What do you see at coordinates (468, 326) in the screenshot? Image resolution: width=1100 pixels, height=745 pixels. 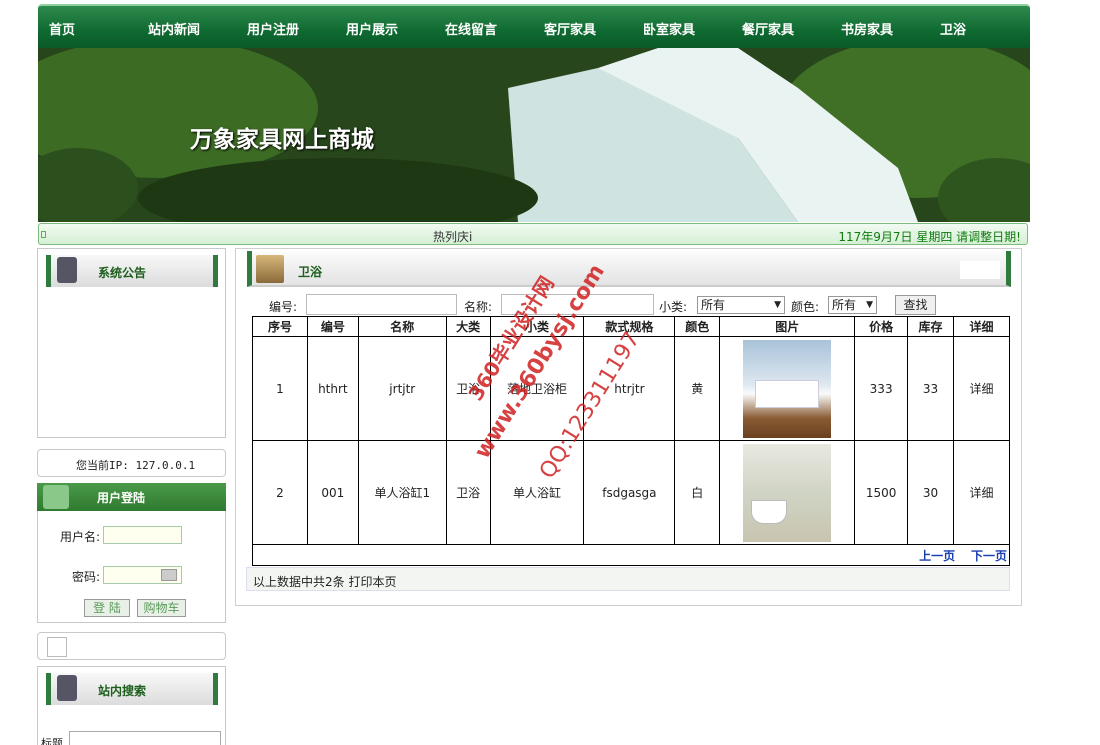 I see `column-header: 大类` at bounding box center [468, 326].